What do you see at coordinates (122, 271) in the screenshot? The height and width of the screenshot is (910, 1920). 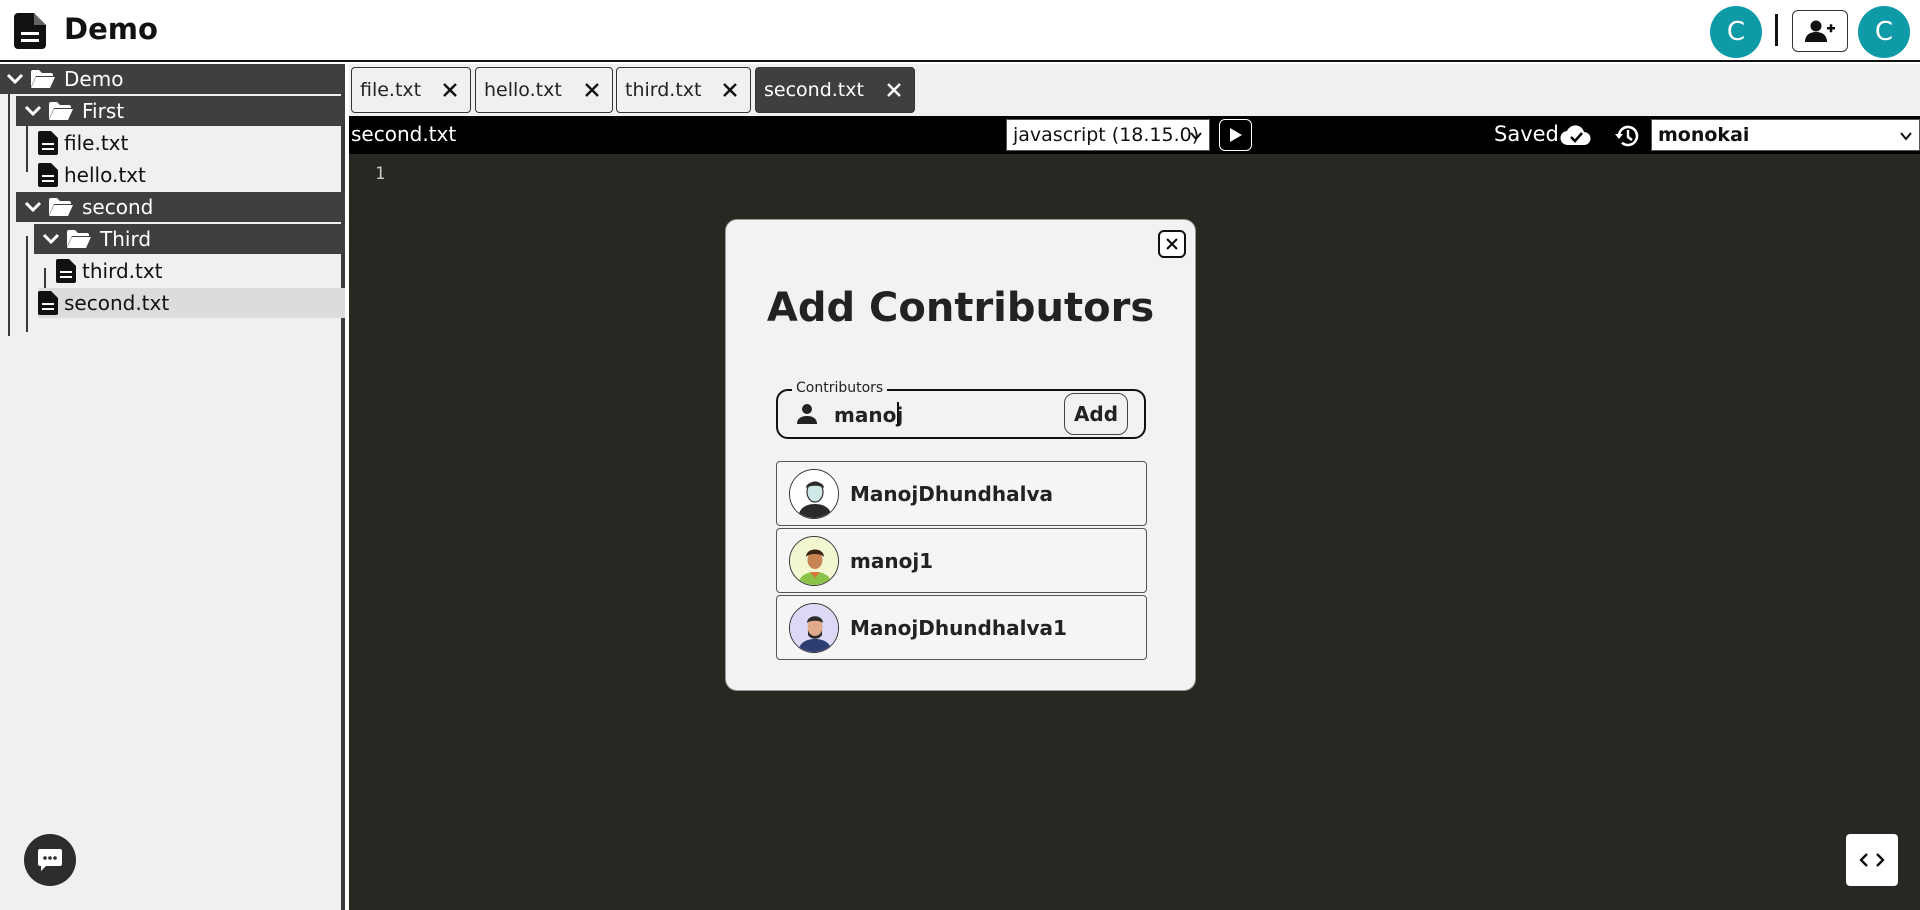 I see `tree-label: third.txt` at bounding box center [122, 271].